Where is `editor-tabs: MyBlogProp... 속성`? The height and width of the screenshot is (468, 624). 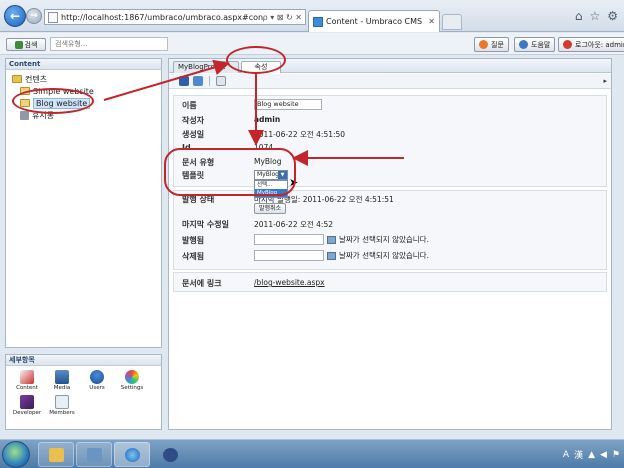 editor-tabs: MyBlogProp... 속성 is located at coordinates (390, 66).